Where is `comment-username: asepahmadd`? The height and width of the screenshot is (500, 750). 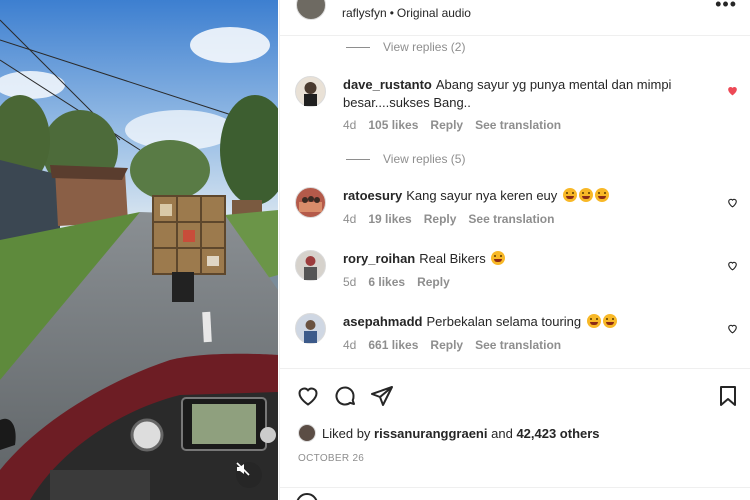
comment-username: asepahmadd is located at coordinates (382, 321).